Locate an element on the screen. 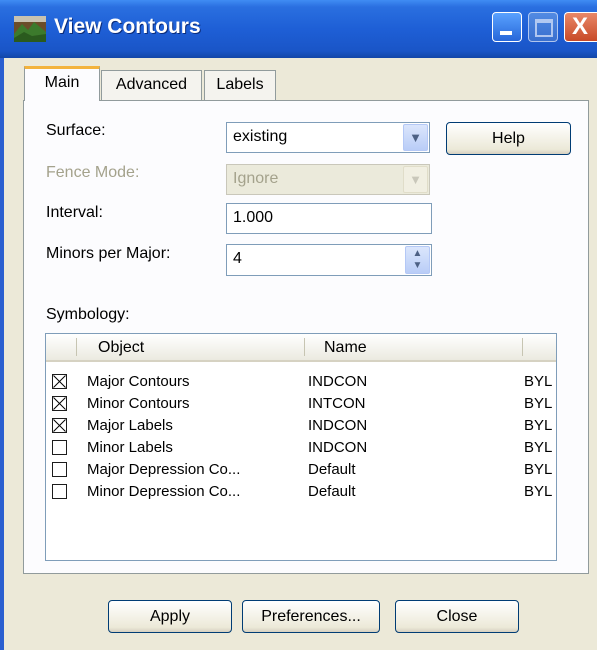  tab-labels: Labels is located at coordinates (240, 85).